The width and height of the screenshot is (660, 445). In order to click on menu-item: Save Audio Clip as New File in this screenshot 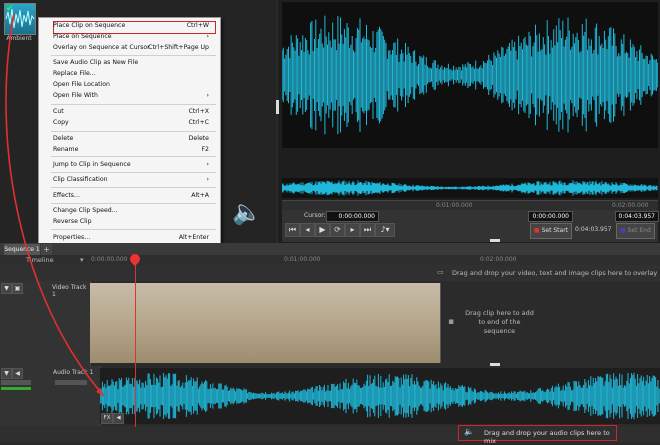, I will do `click(131, 63)`.